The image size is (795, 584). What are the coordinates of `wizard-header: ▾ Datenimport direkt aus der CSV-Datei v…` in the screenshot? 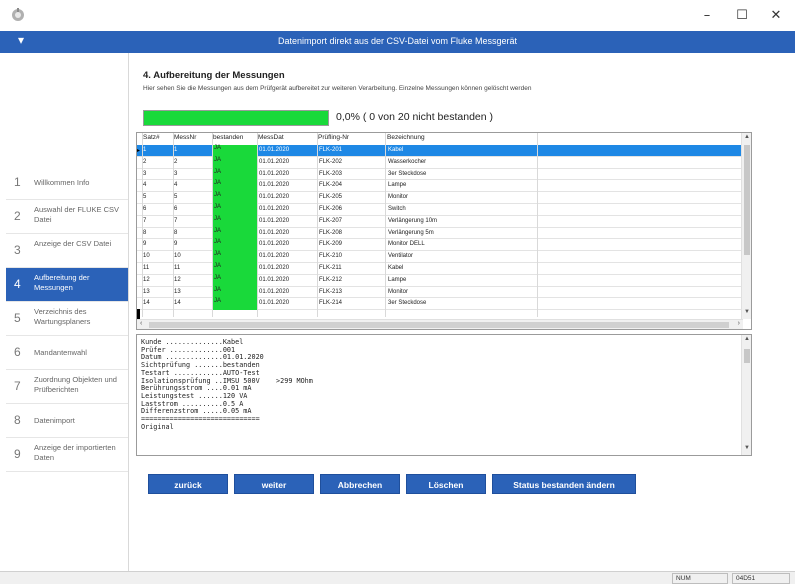 It's located at (397, 42).